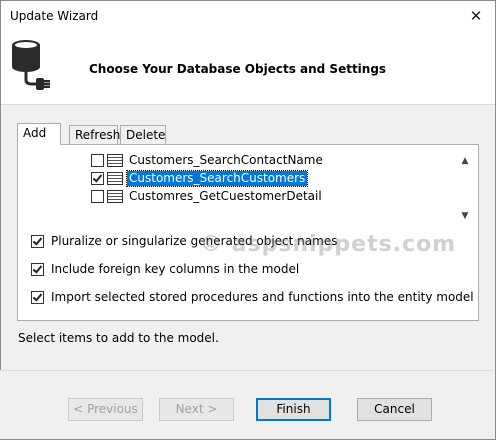 This screenshot has height=440, width=496. I want to click on item-label: Customres_GetCuestomerDetail, so click(225, 196).